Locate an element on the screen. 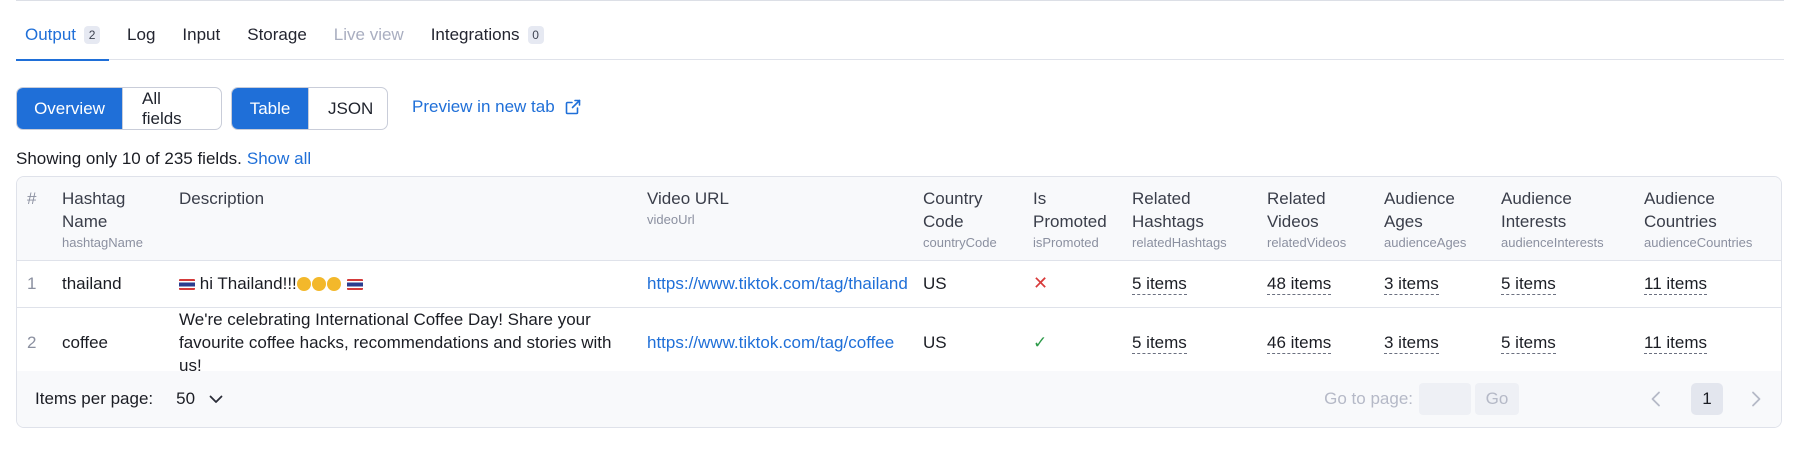 The image size is (1800, 464). preview-in-new-tab-link: Preview in new tab is located at coordinates (496, 107).